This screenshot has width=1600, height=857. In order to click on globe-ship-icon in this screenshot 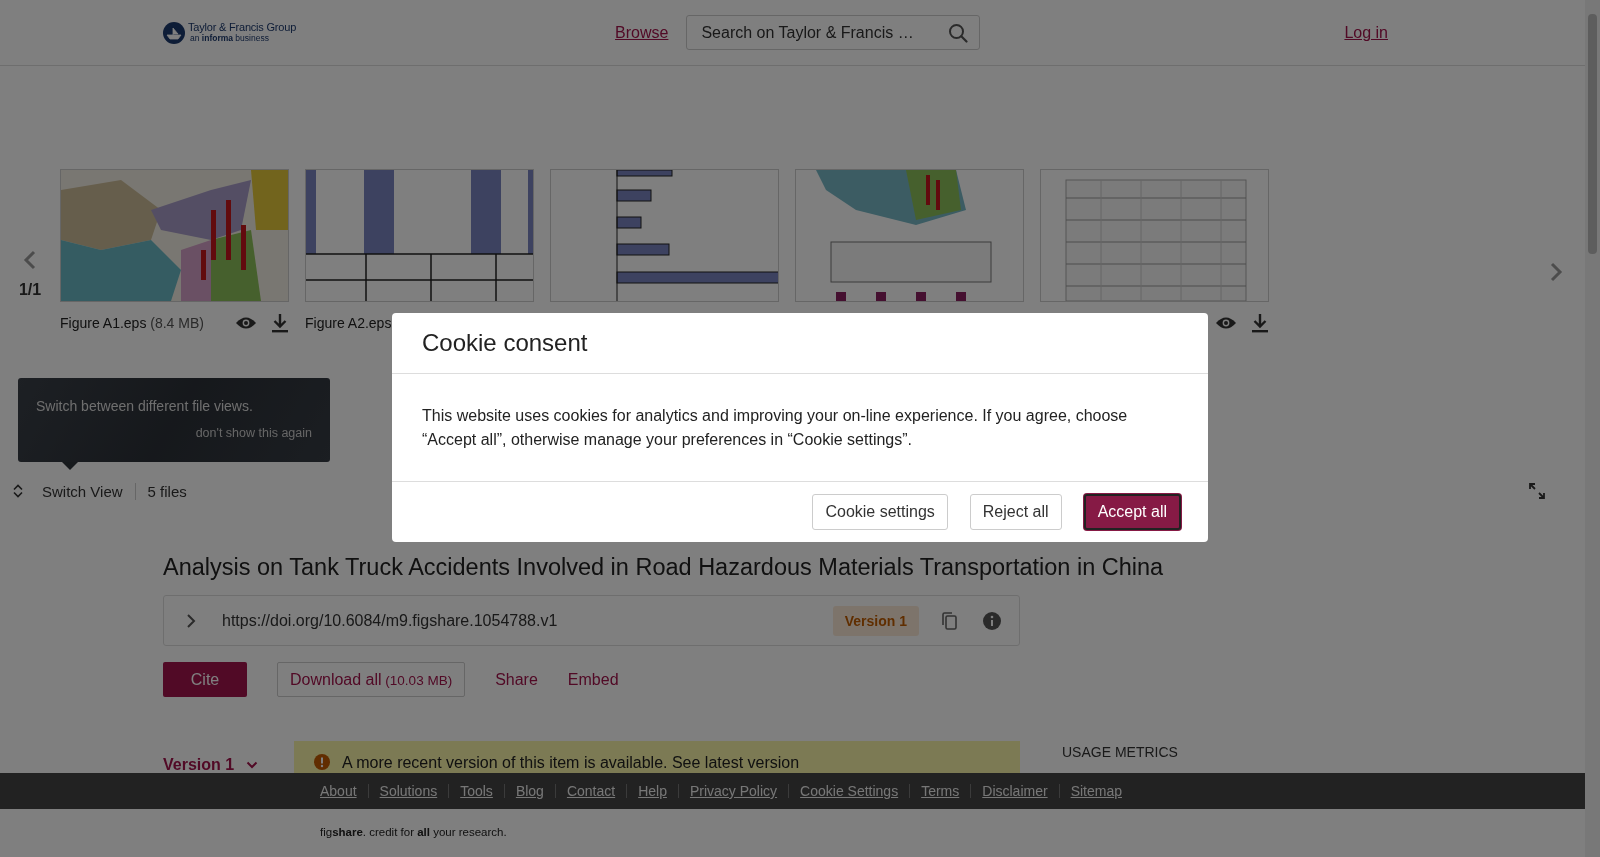, I will do `click(174, 32)`.